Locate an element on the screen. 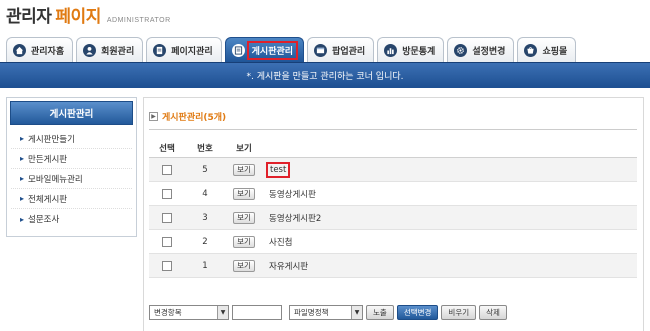 The height and width of the screenshot is (331, 650). board-icon is located at coordinates (238, 50).